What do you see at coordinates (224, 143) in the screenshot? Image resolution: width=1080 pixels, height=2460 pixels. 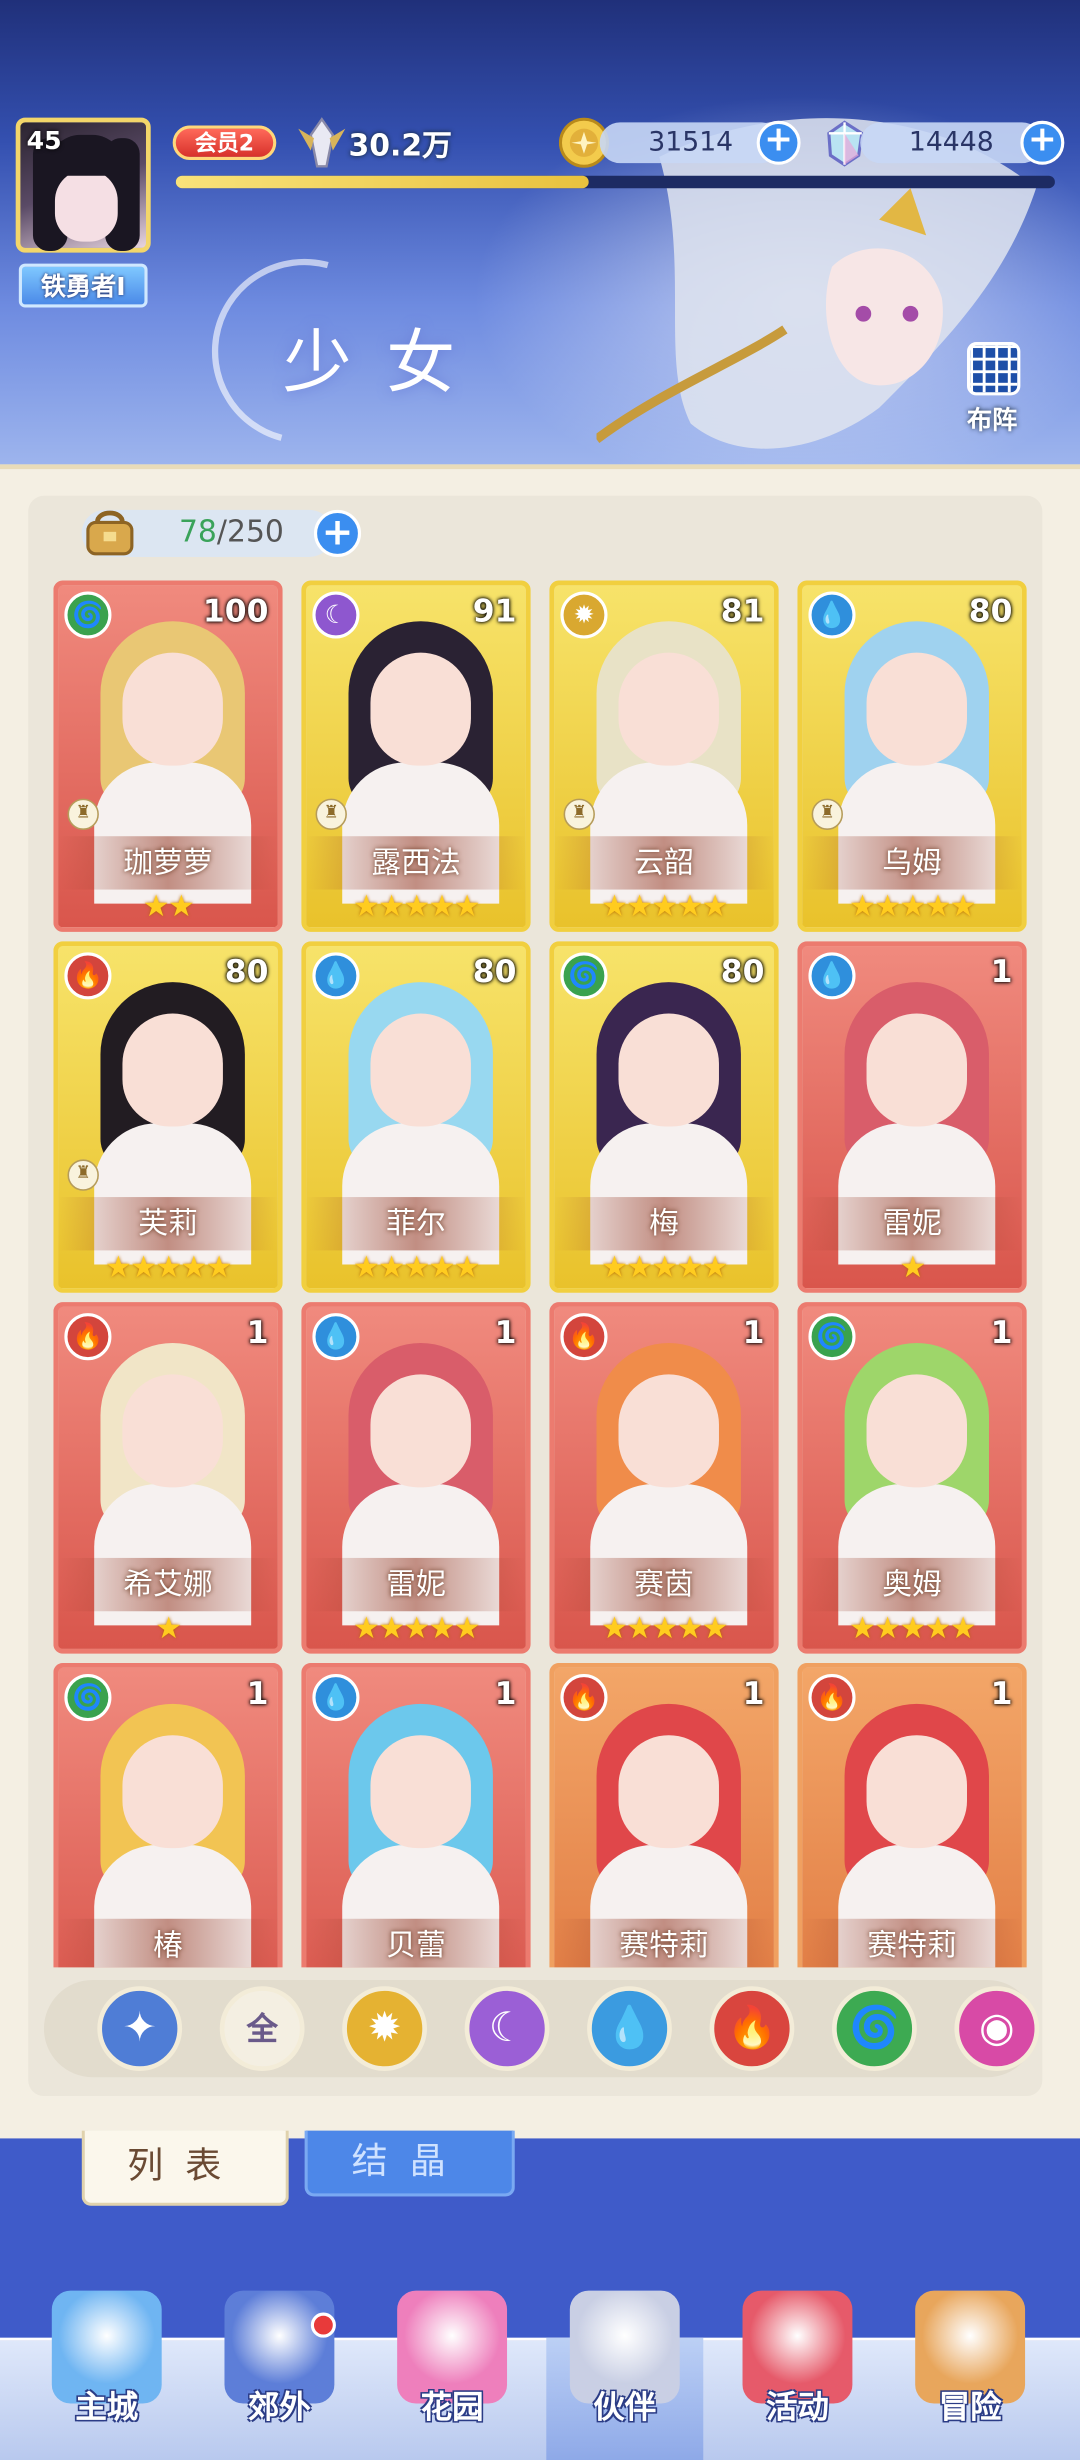 I see `vip-badge: 会员2` at bounding box center [224, 143].